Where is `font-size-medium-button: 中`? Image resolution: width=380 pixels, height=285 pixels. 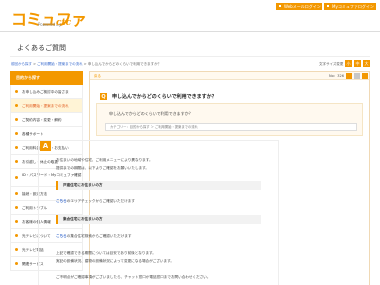 font-size-medium-button: 中 is located at coordinates (357, 63).